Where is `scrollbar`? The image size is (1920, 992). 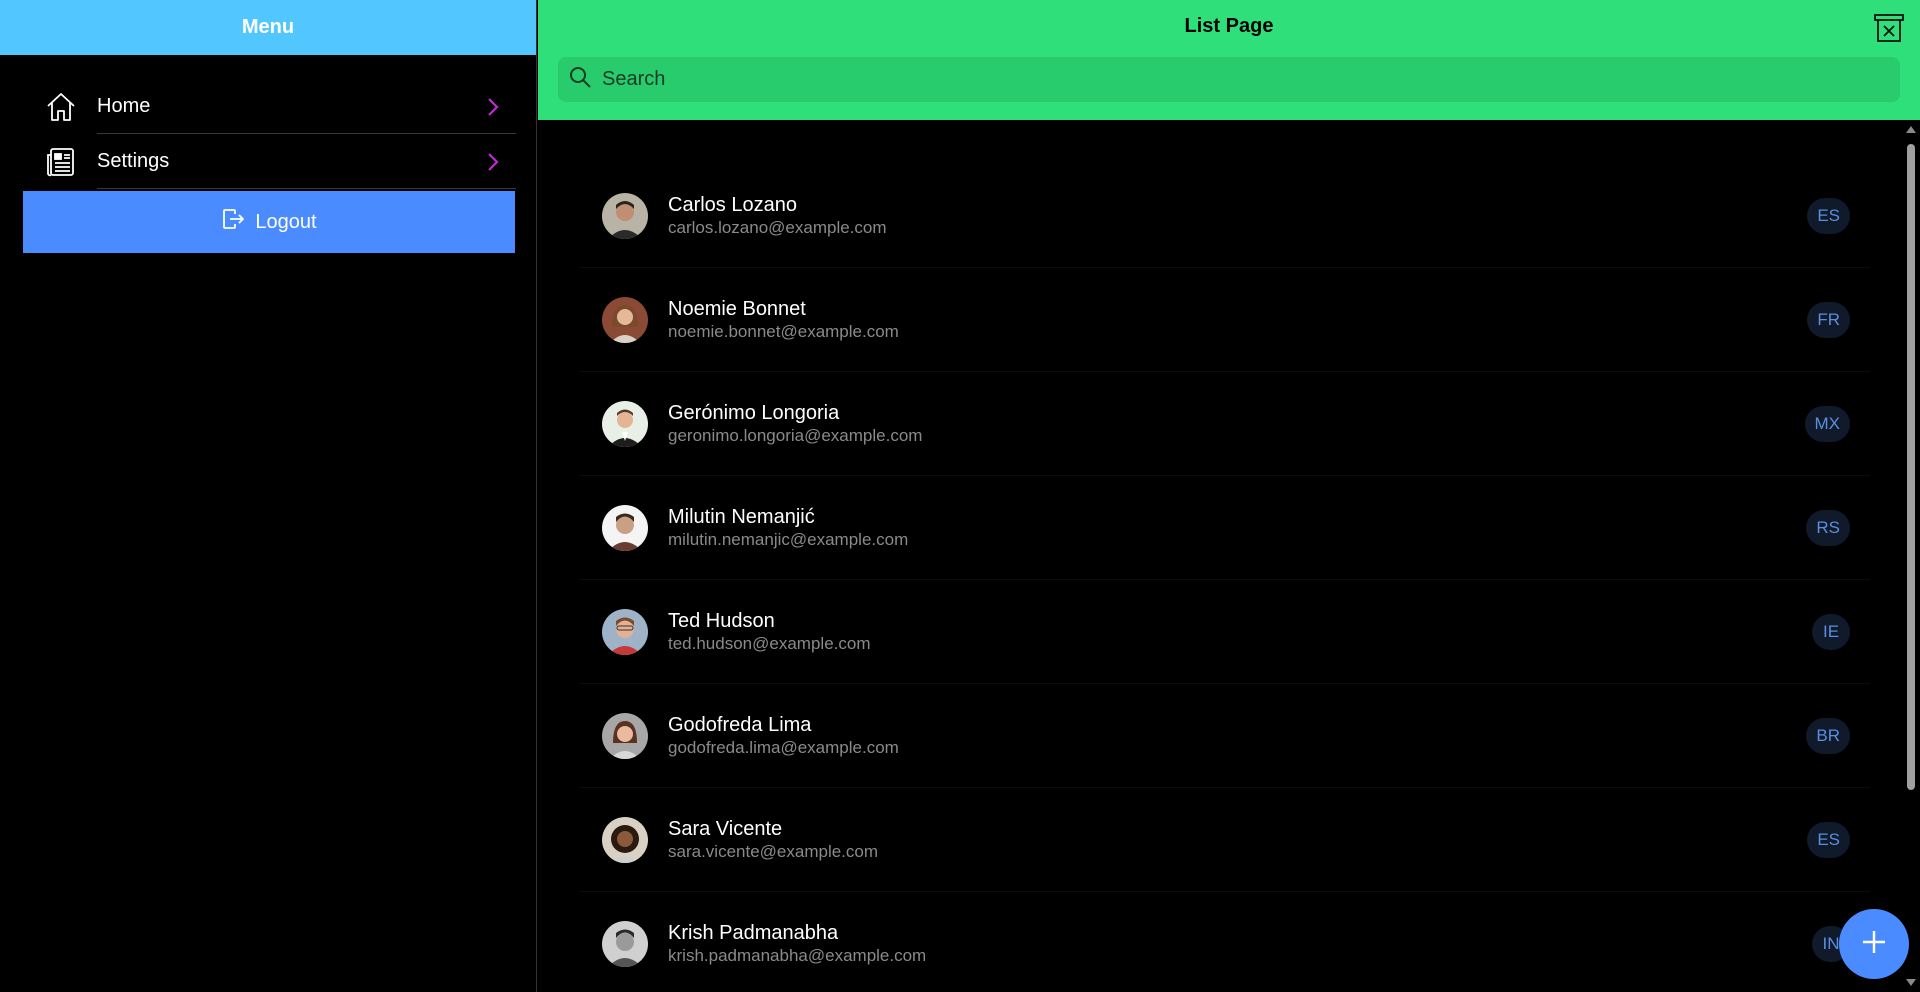
scrollbar is located at coordinates (1911, 556).